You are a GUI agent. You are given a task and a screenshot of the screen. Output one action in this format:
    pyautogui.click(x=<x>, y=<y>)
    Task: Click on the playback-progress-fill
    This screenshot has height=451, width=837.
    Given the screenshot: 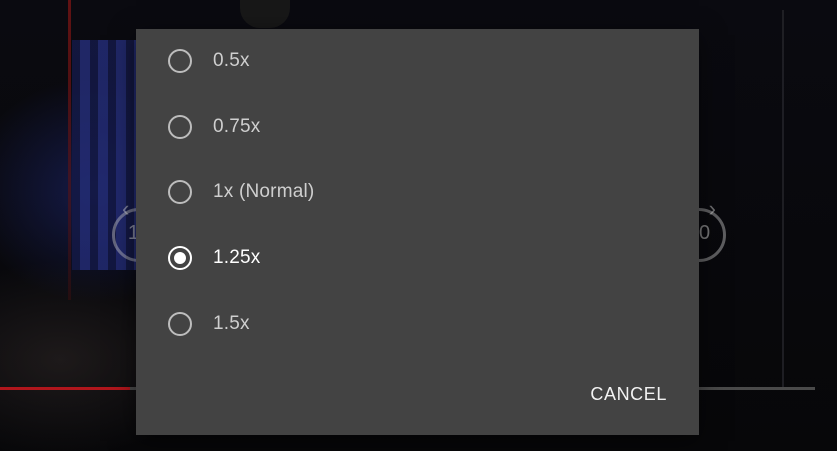 What is the action you would take?
    pyautogui.click(x=65, y=388)
    